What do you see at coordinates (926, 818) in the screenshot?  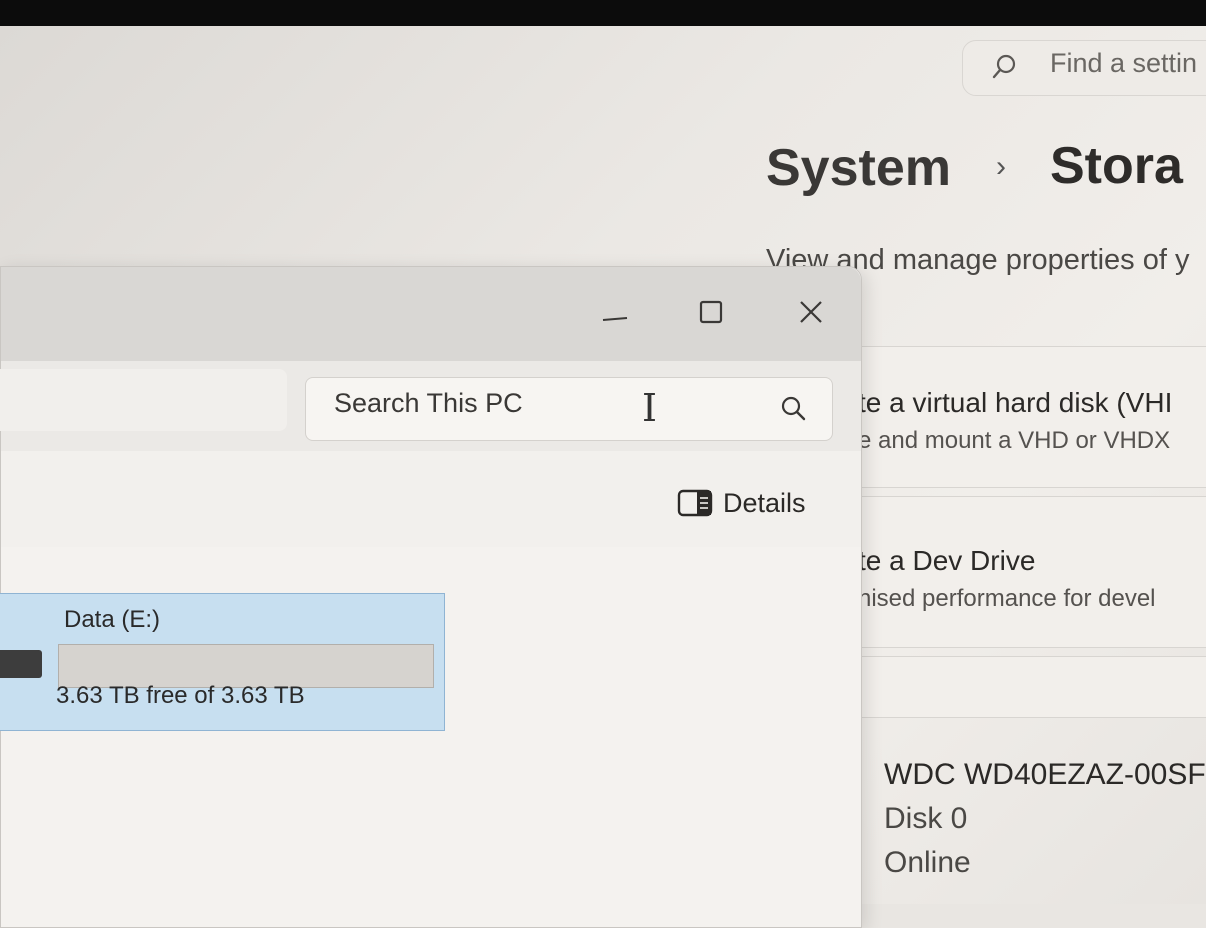 I see `disk-number: Disk 0` at bounding box center [926, 818].